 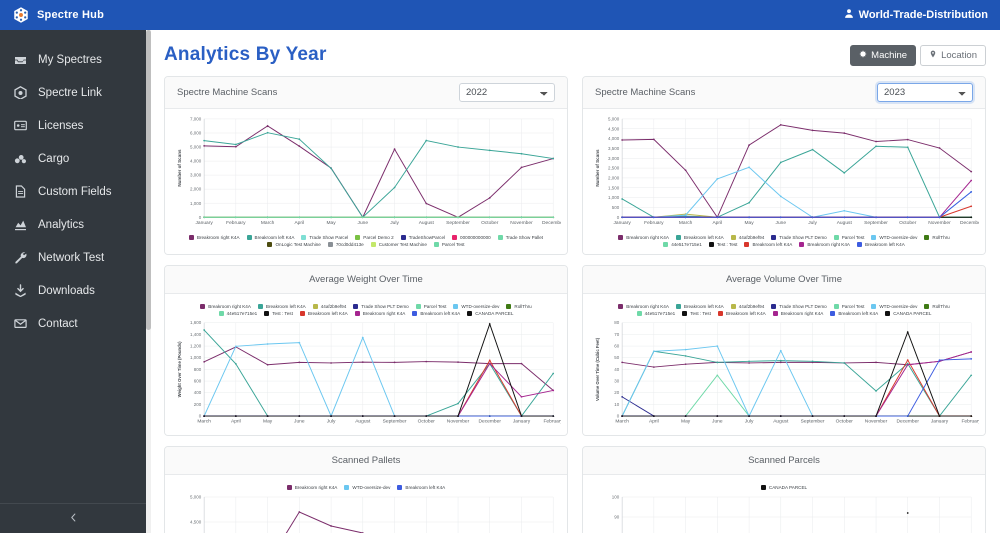 I want to click on legend-item: Trade Show Parcel, so click(x=324, y=237).